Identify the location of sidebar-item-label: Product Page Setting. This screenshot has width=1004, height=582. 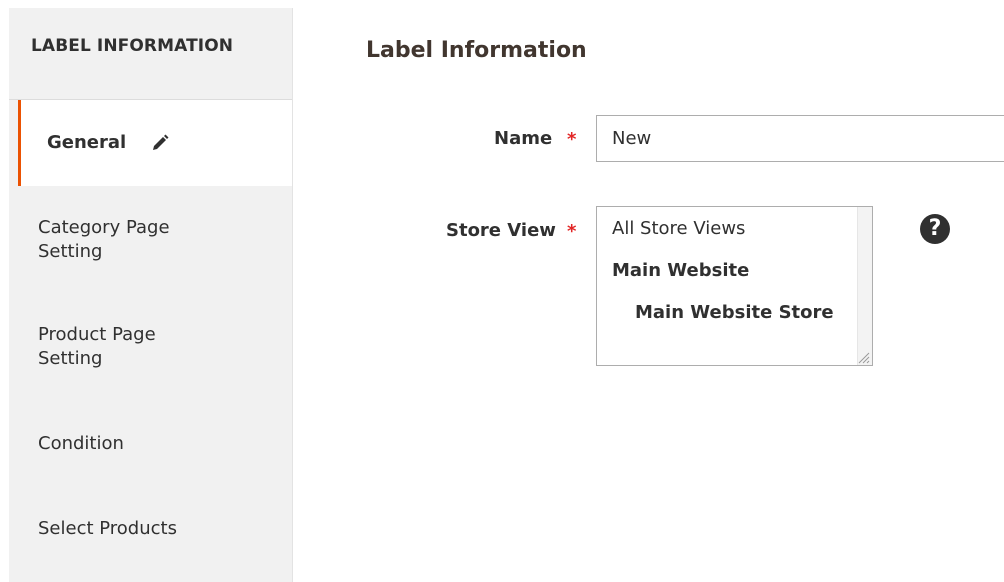
(97, 346).